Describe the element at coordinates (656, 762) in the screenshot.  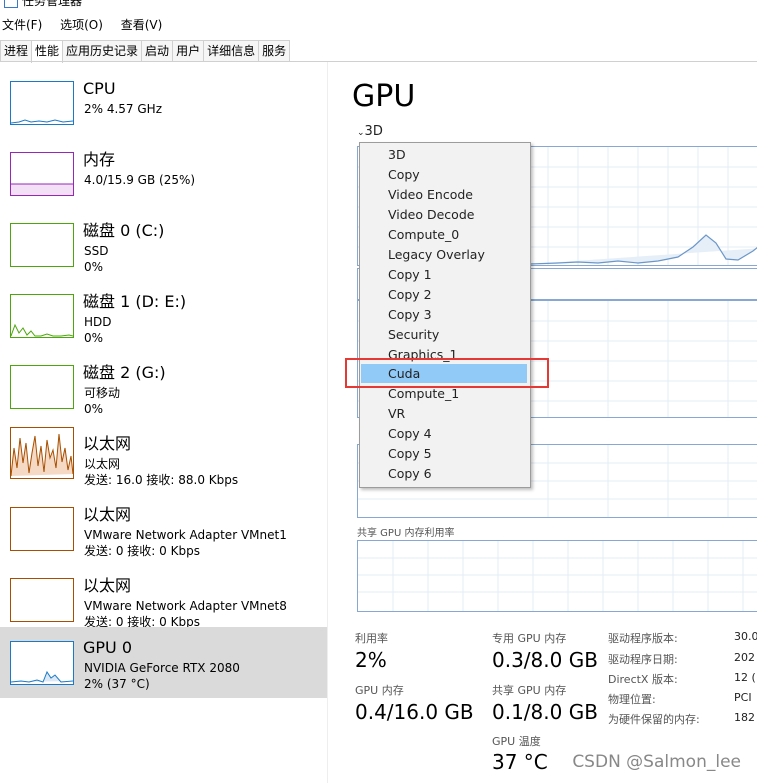
I see `watermark: CSDN @Salmon_lee` at that location.